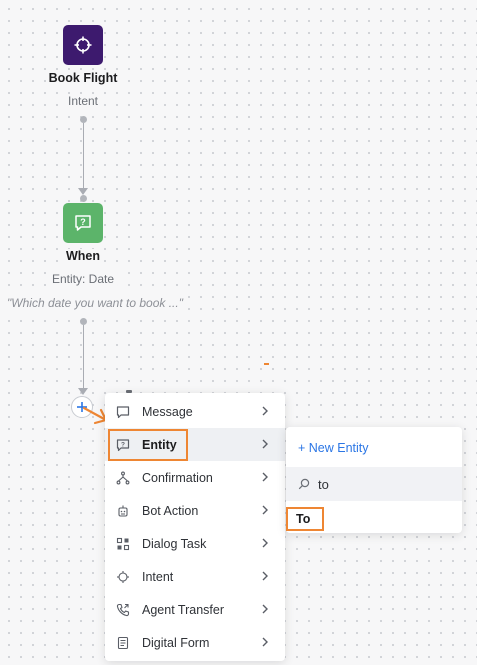 Image resolution: width=477 pixels, height=665 pixels. What do you see at coordinates (83, 78) in the screenshot?
I see `node-title: Book Flight` at bounding box center [83, 78].